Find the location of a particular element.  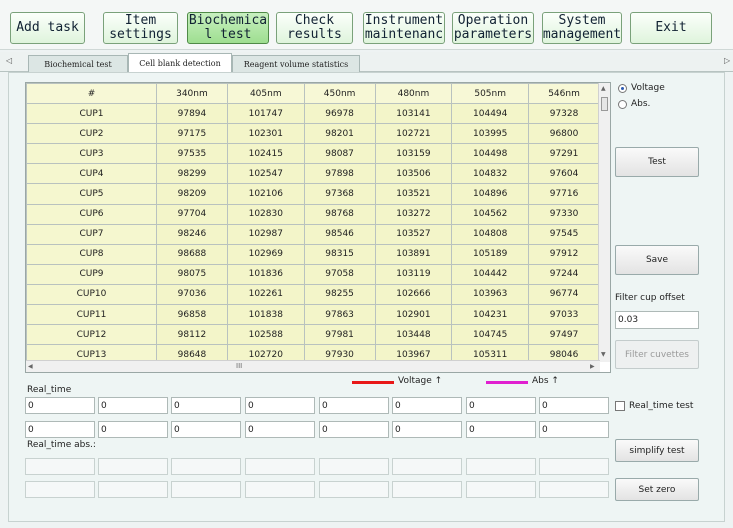

table-cell: 98075 is located at coordinates (192, 274).